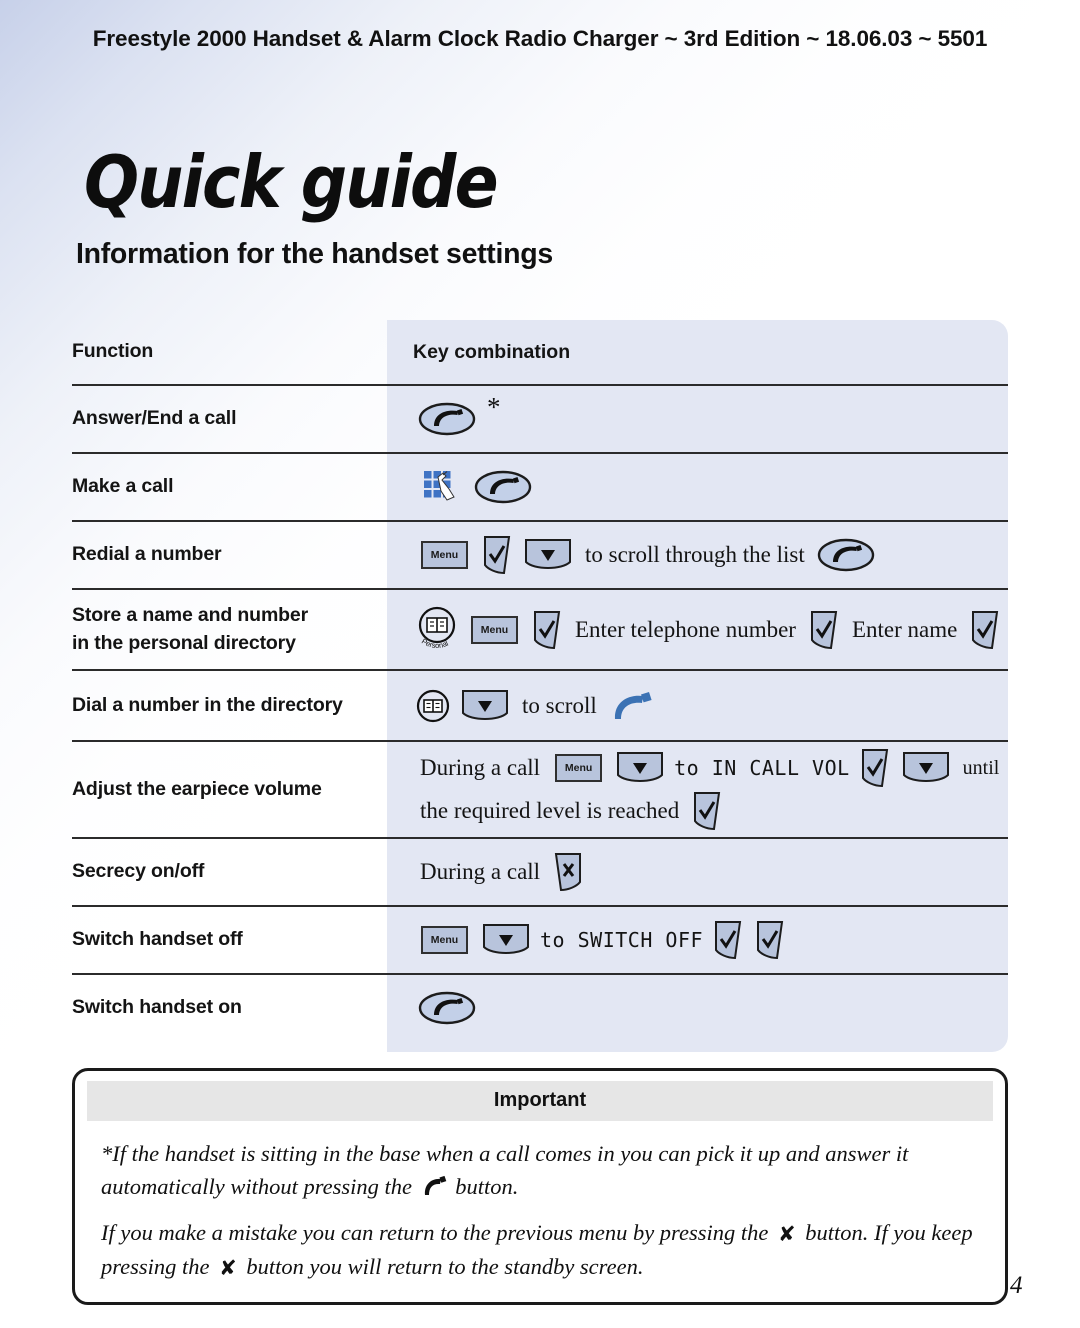  I want to click on row-label-make-call: Make a call, so click(123, 486).